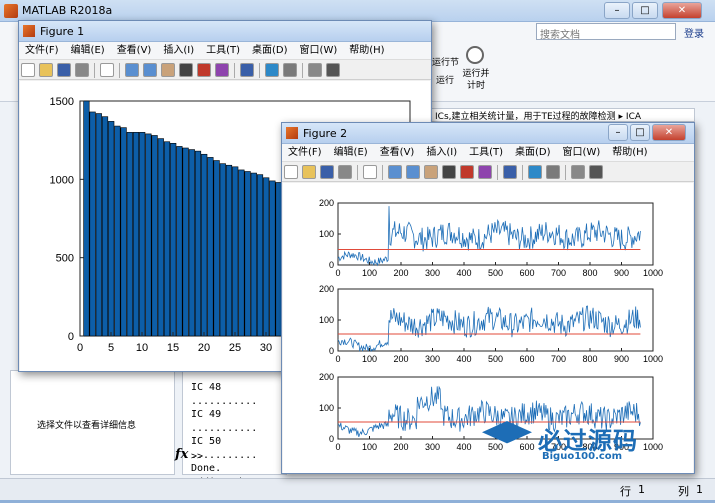 Image resolution: width=715 pixels, height=503 pixels. I want to click on x-tick-label: 700, so click(558, 273).